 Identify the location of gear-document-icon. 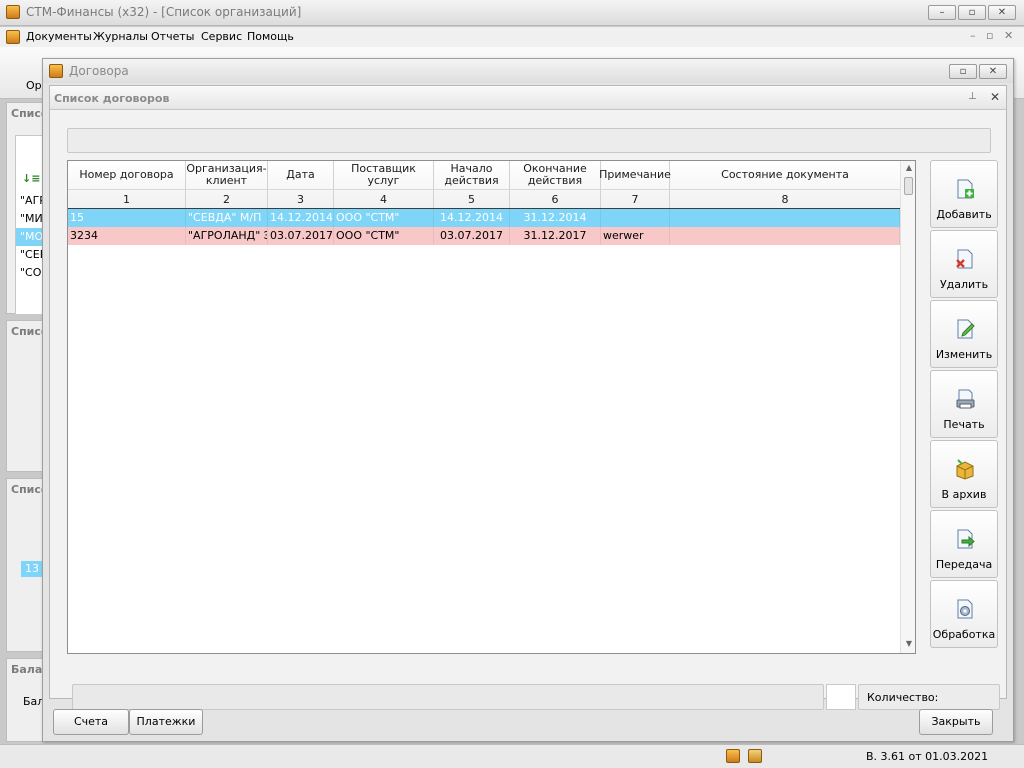
(965, 609).